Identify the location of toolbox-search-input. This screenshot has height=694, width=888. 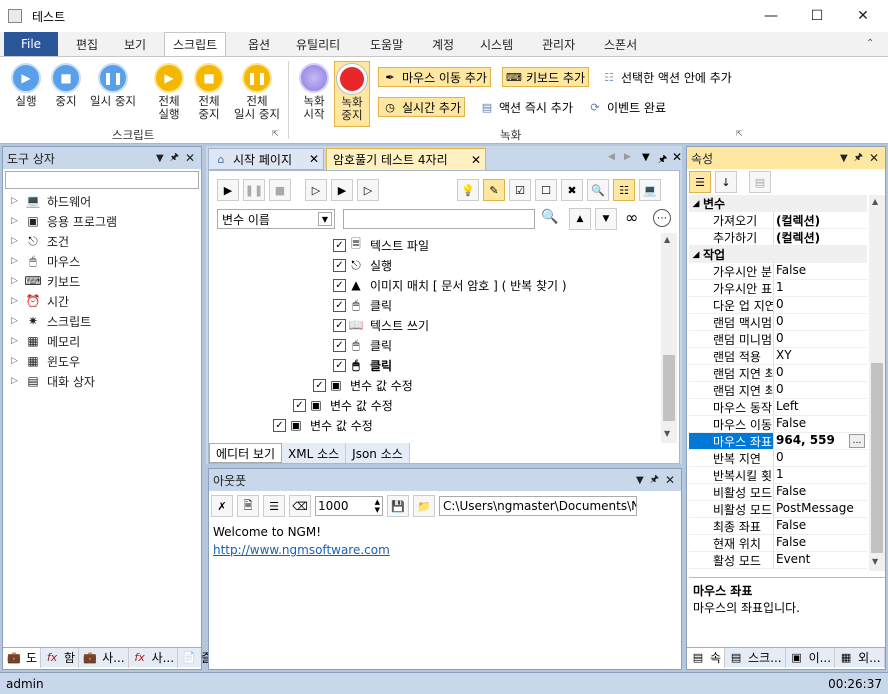
(102, 180).